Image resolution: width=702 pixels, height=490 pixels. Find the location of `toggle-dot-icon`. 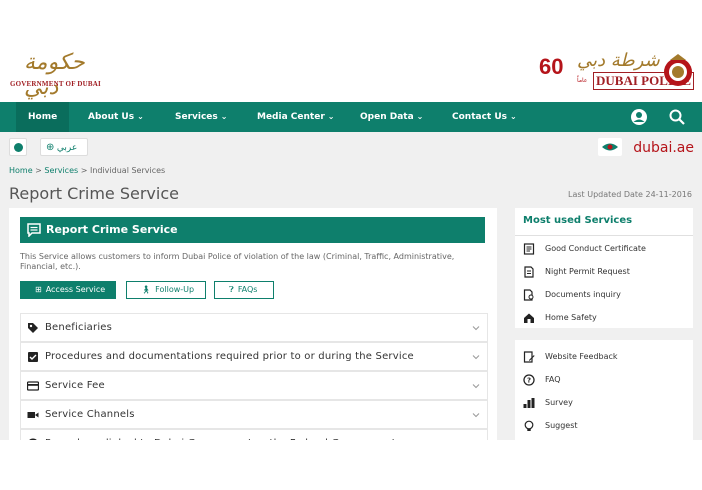

toggle-dot-icon is located at coordinates (18, 147).